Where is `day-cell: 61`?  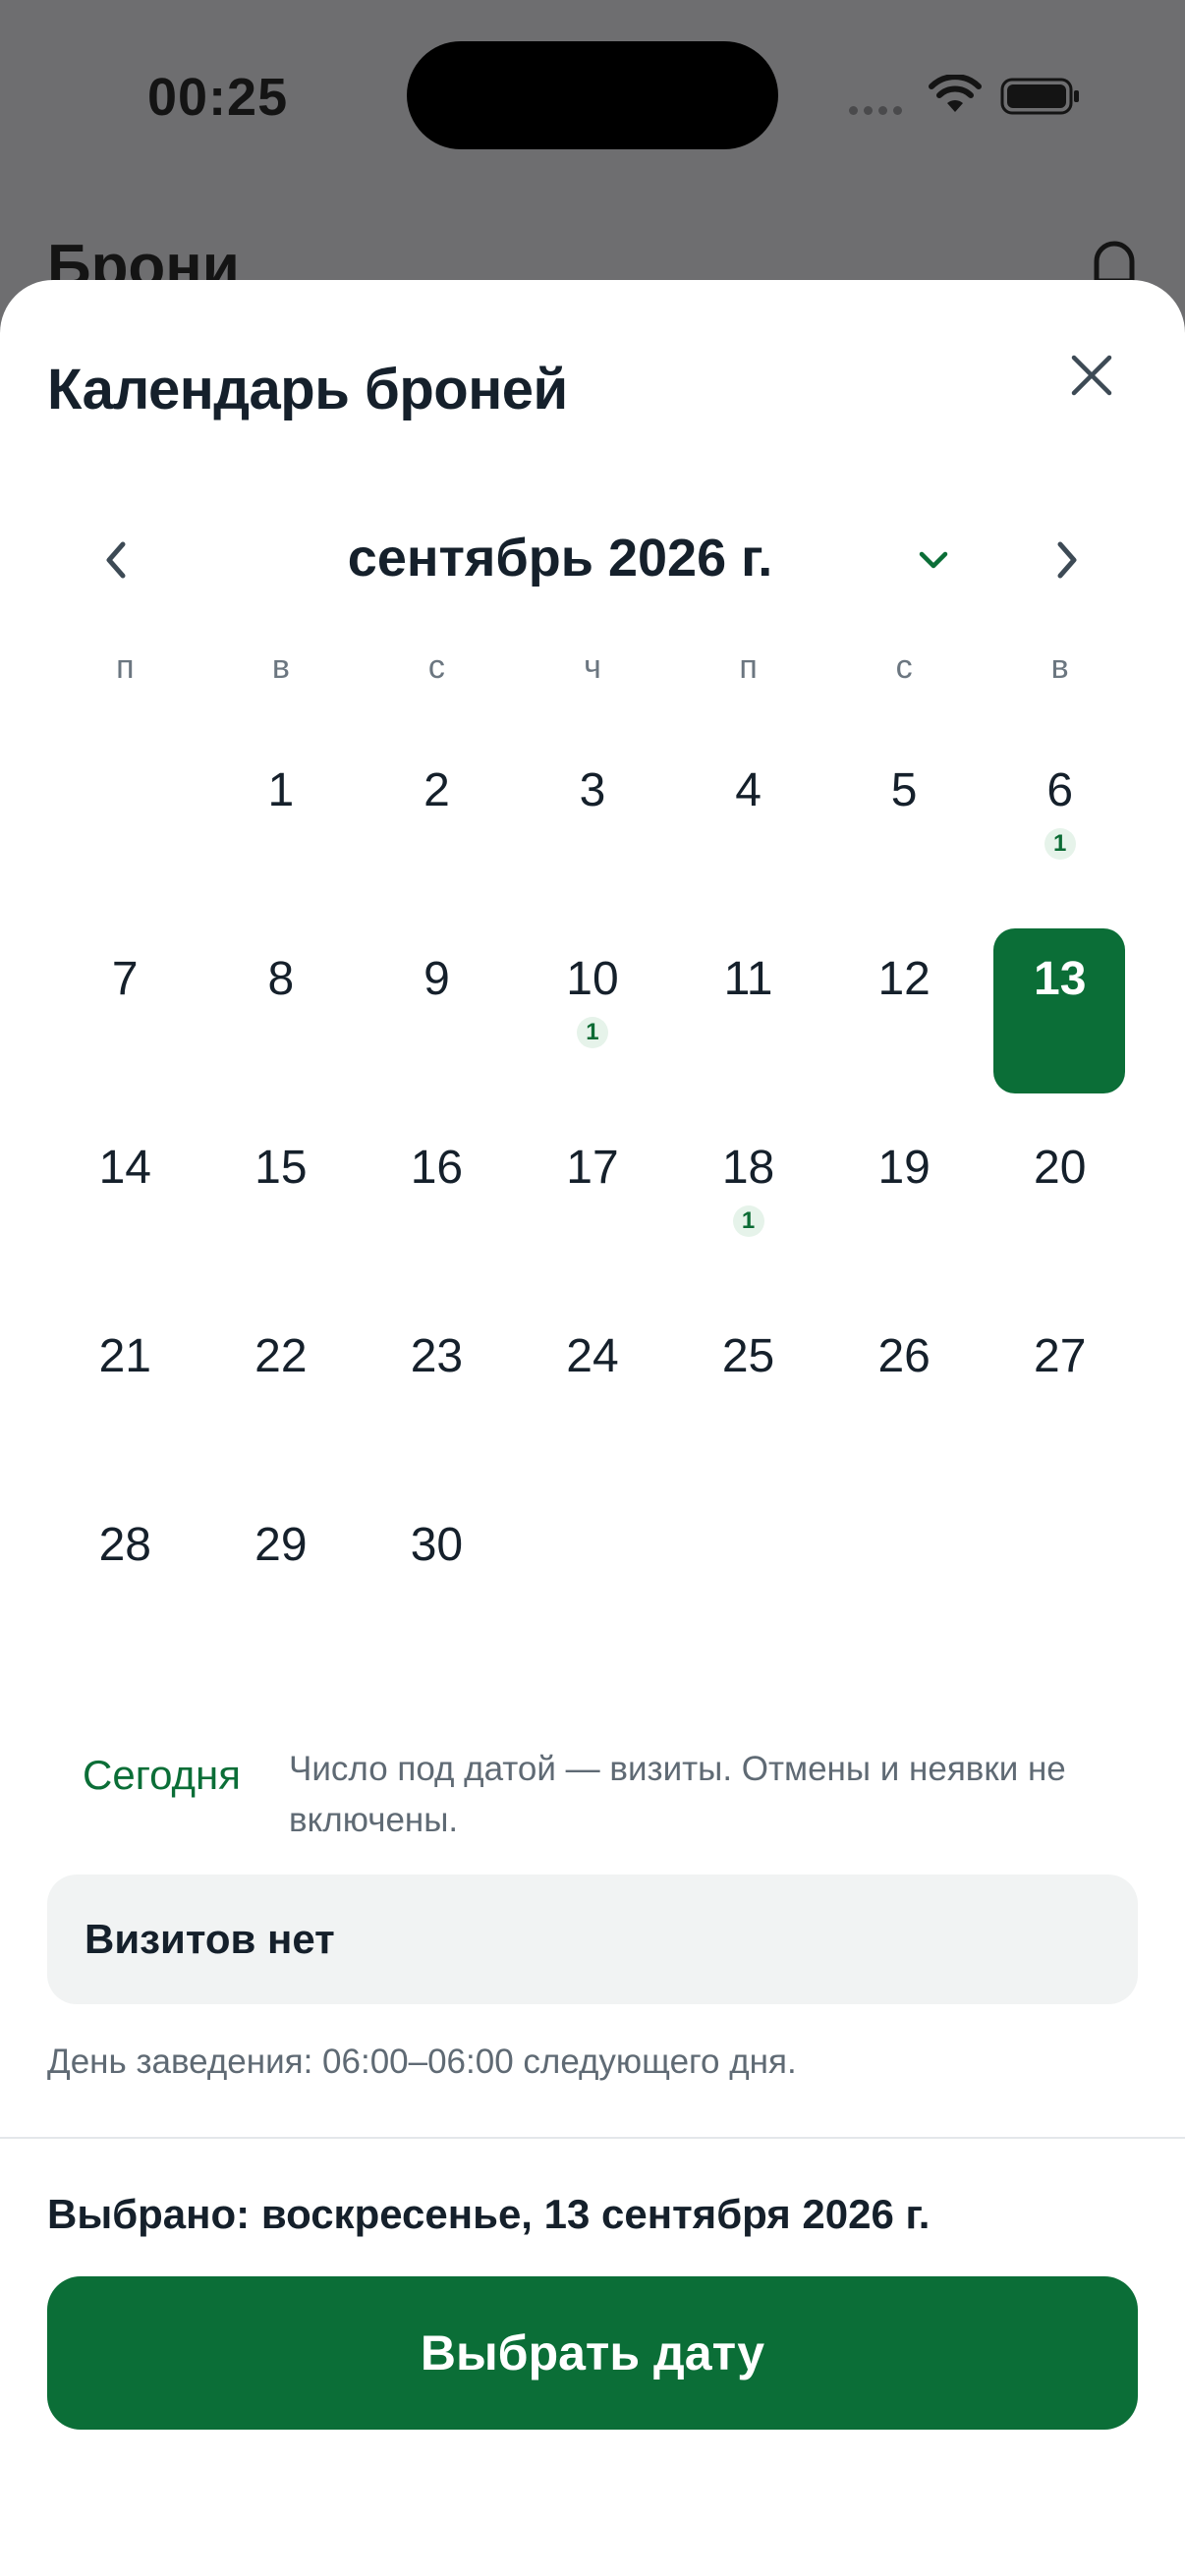
day-cell: 61 is located at coordinates (1060, 824).